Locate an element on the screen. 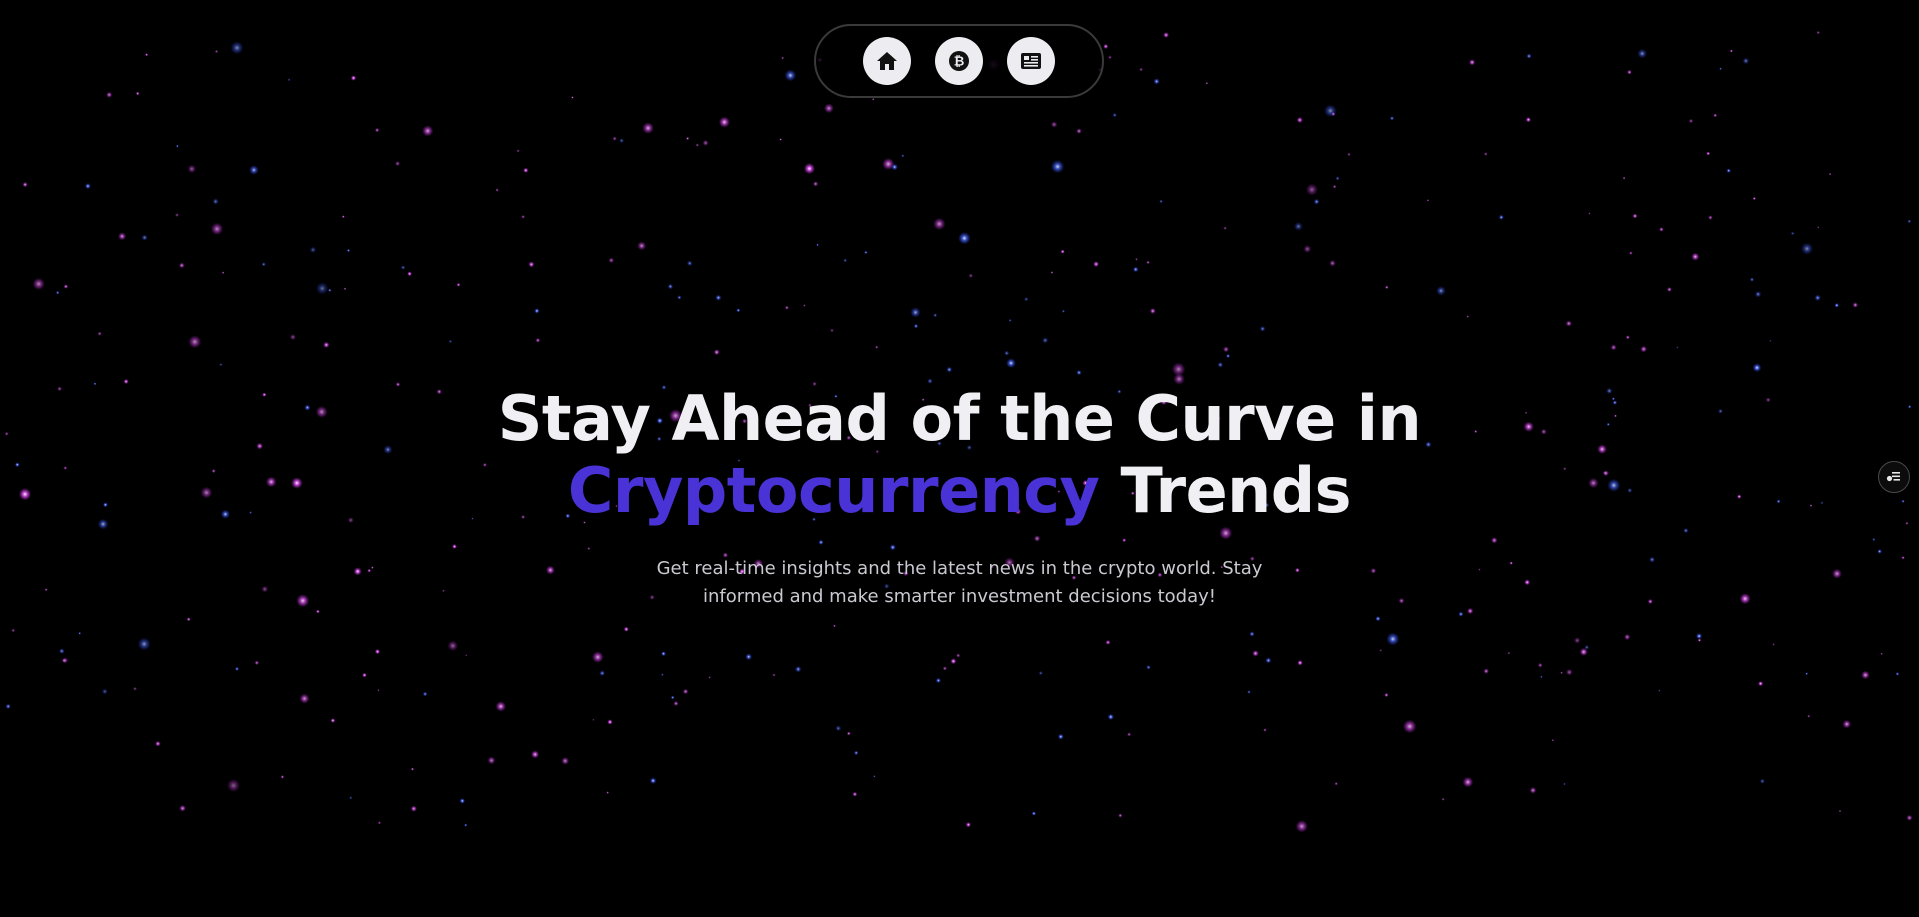 This screenshot has height=917, width=1919. top-navbar: ₿ is located at coordinates (959, 61).